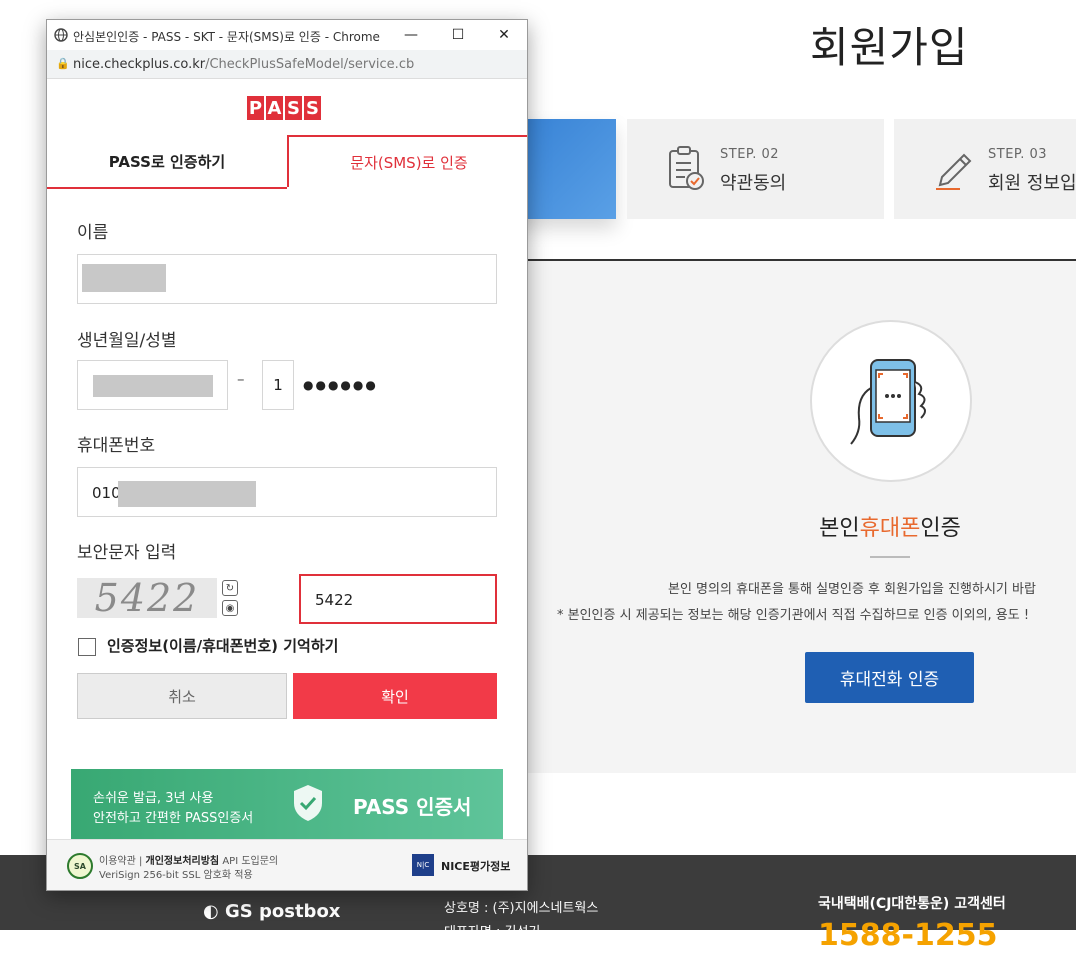 Image resolution: width=1076 pixels, height=953 pixels. Describe the element at coordinates (407, 161) in the screenshot. I see `tab-sms-auth: 문자(SMS)로 인증` at that location.